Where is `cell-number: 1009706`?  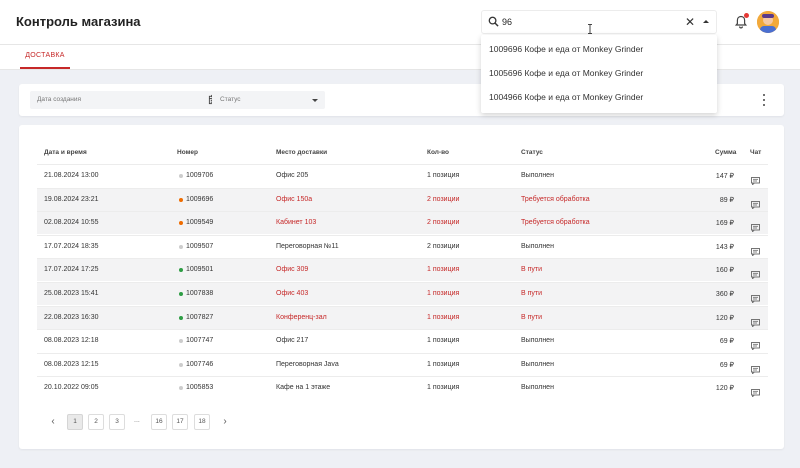 cell-number: 1009706 is located at coordinates (199, 175).